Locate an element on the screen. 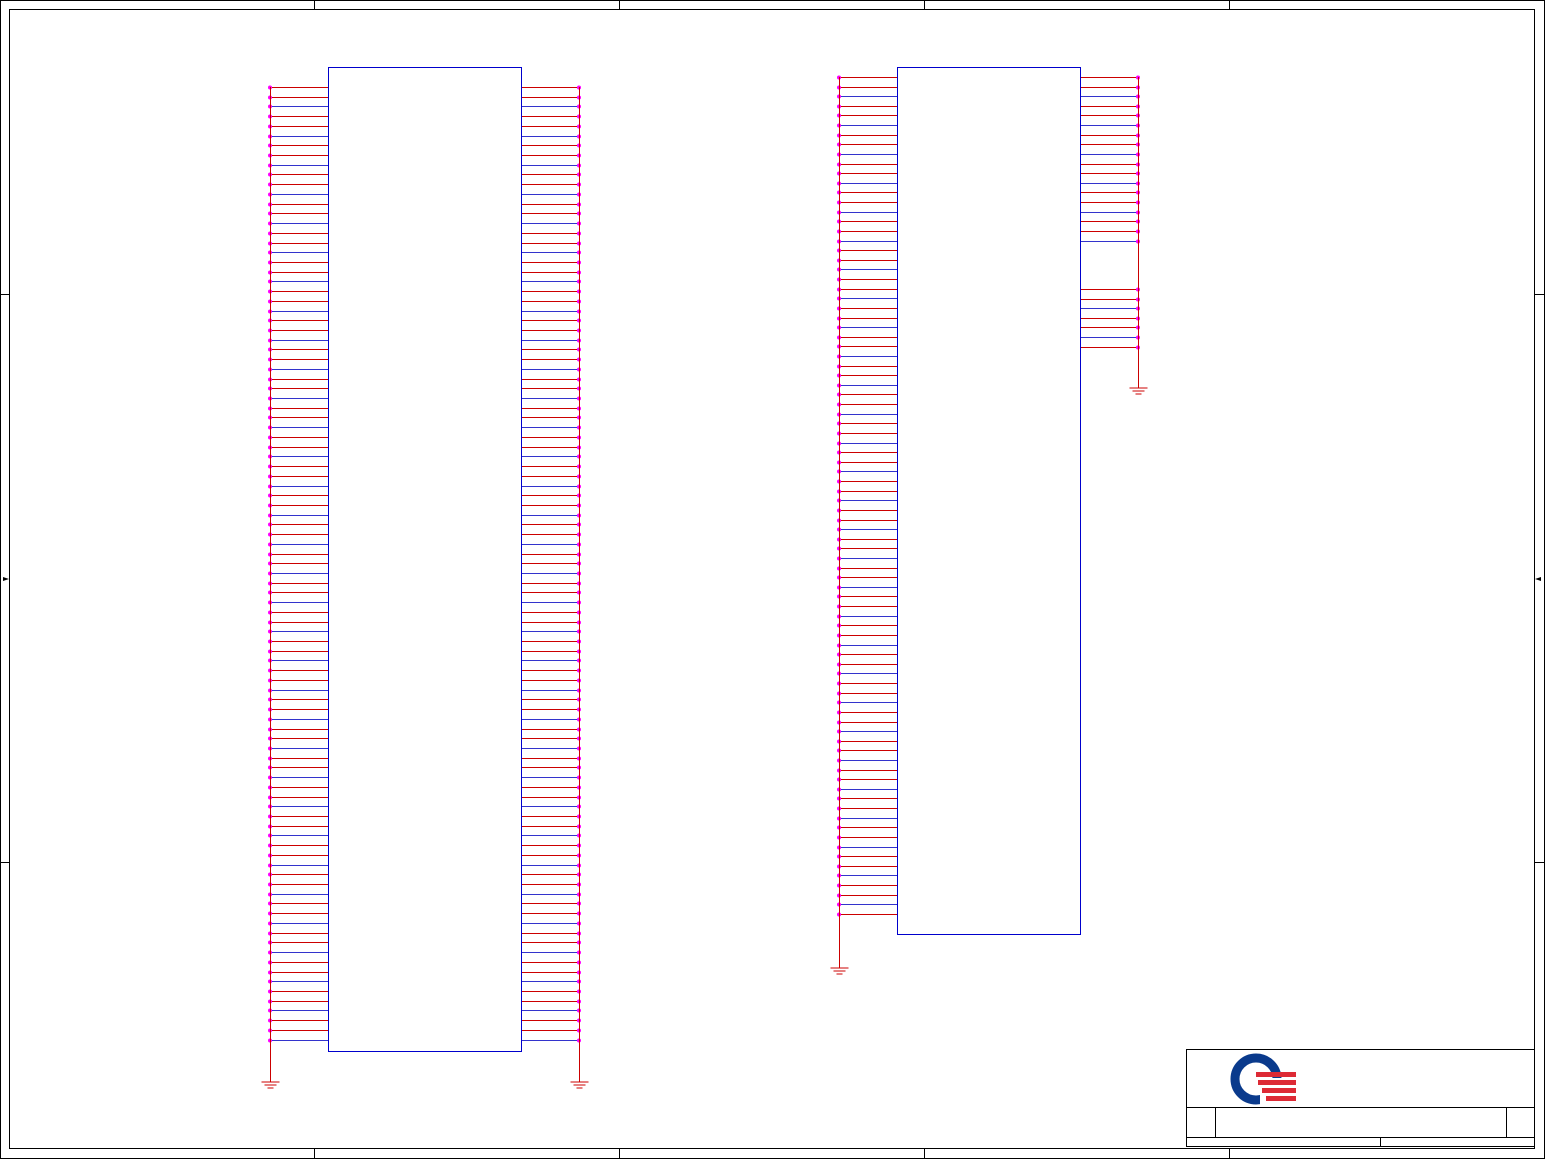 This screenshot has height=1159, width=1545. center-arrow-right-icon is located at coordinates (1538, 579).